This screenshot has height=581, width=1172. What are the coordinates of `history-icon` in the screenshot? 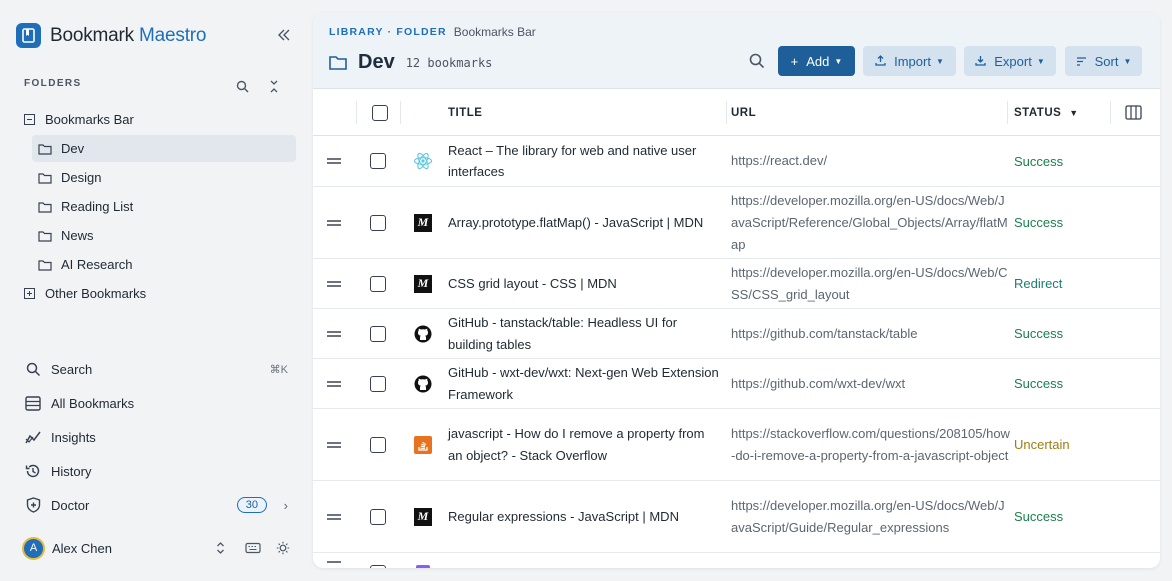 It's located at (33, 471).